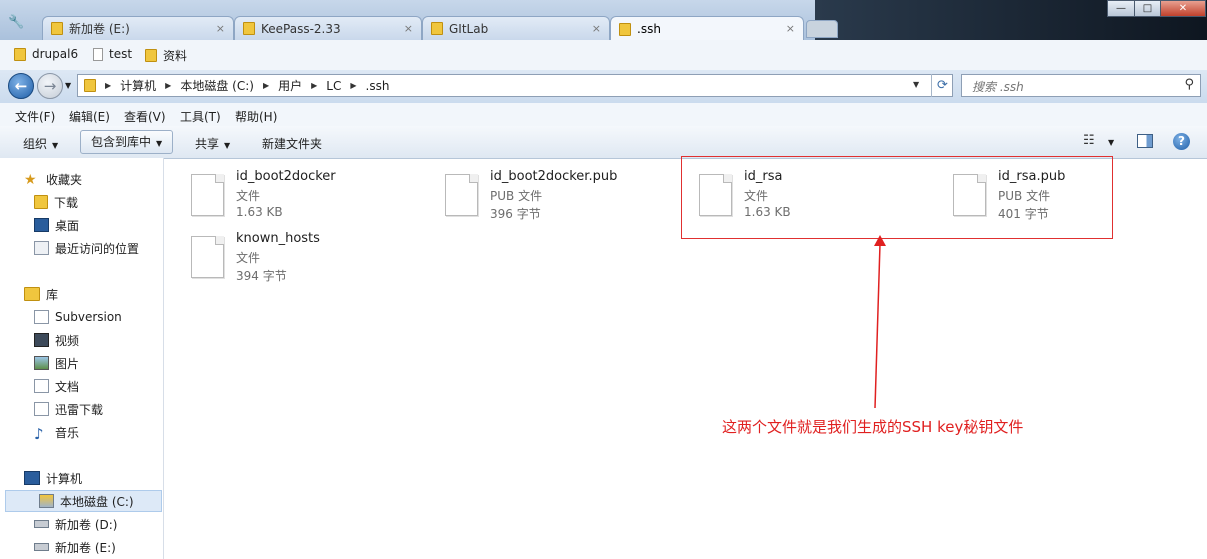 This screenshot has width=1207, height=559. Describe the element at coordinates (81, 225) in the screenshot. I see `sidebar-item-desktop: 桌面` at that location.